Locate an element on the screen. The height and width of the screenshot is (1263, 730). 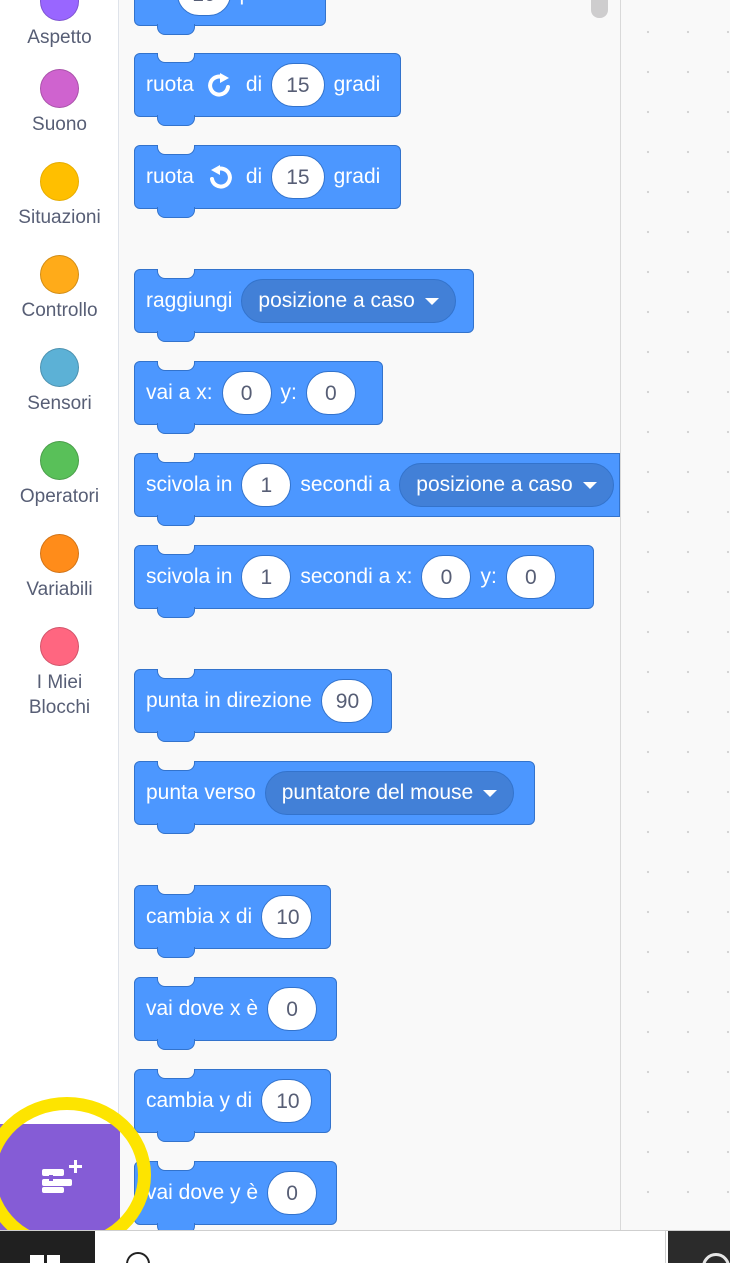
block-text: vai dove x è is located at coordinates (202, 1008).